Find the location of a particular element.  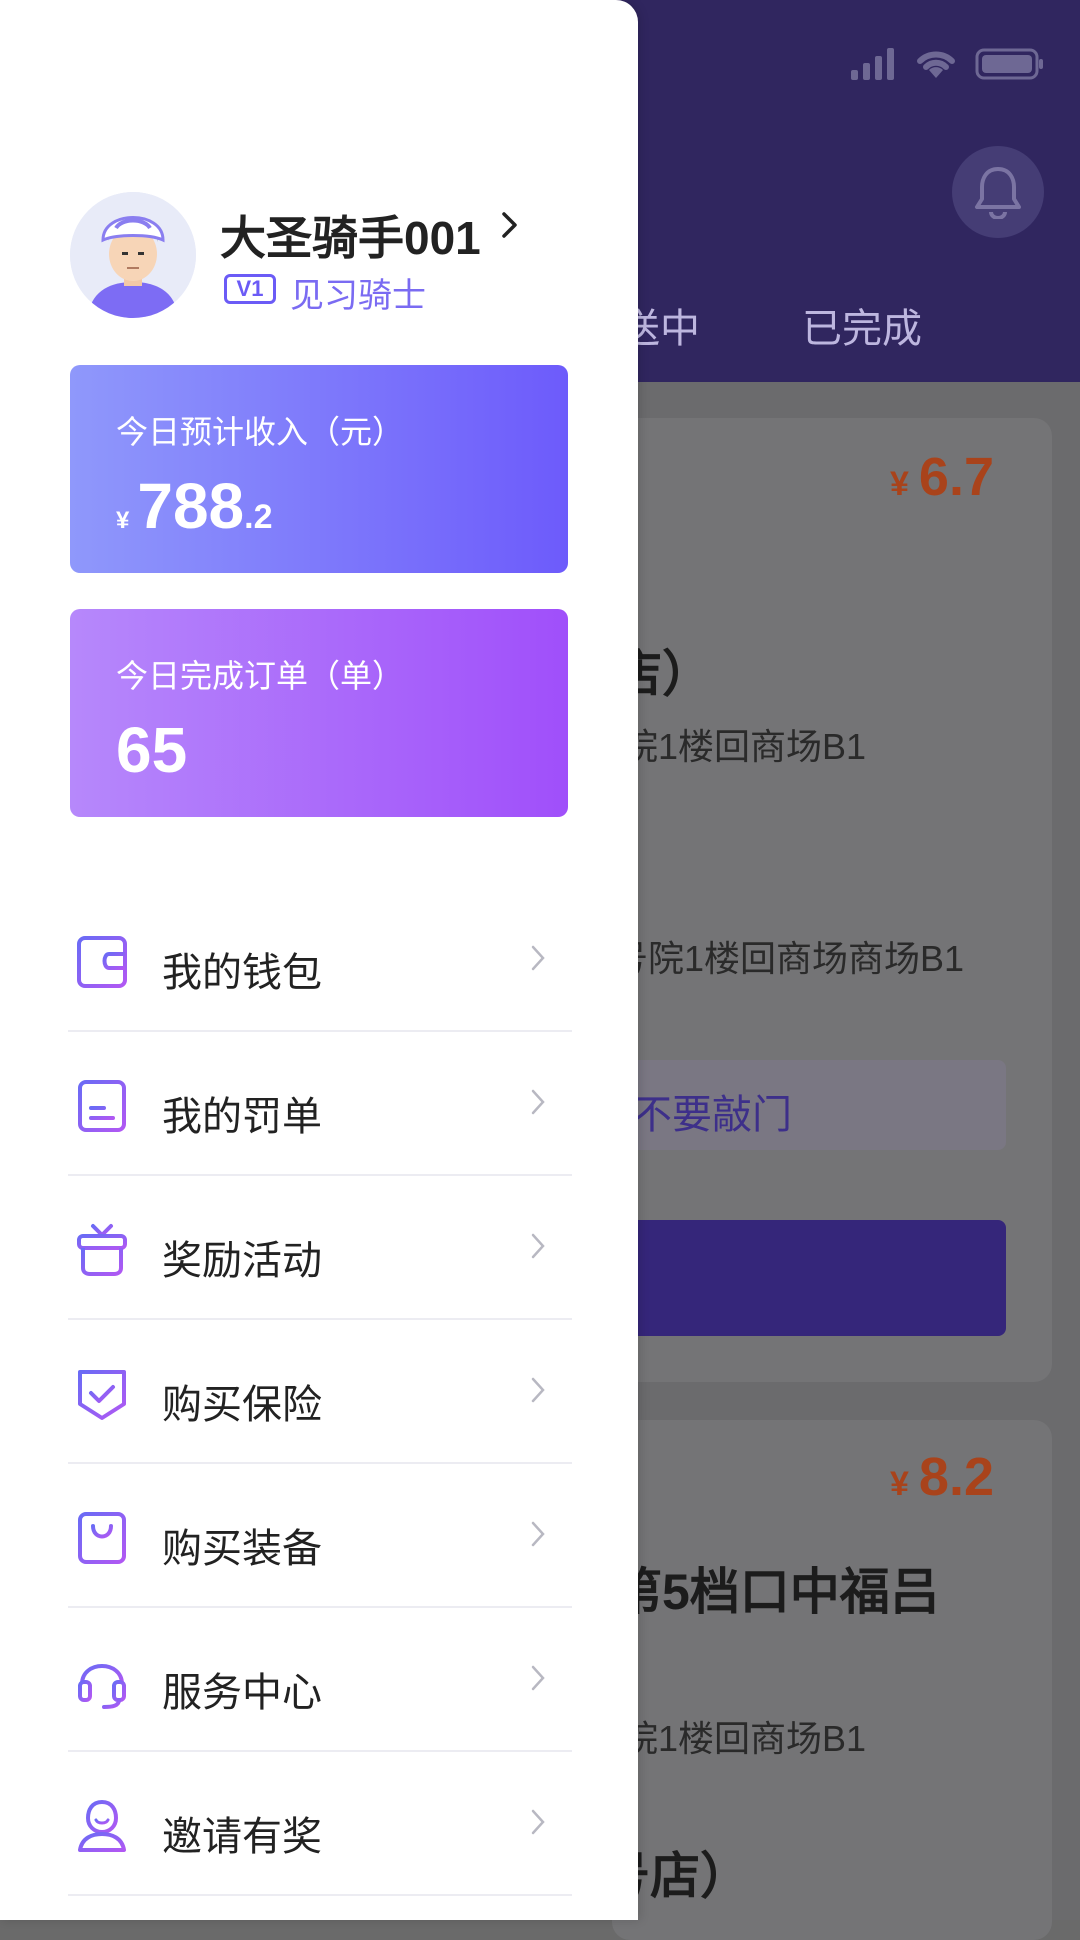

menu-item-rewards: 奖励活动 is located at coordinates (320, 1248).